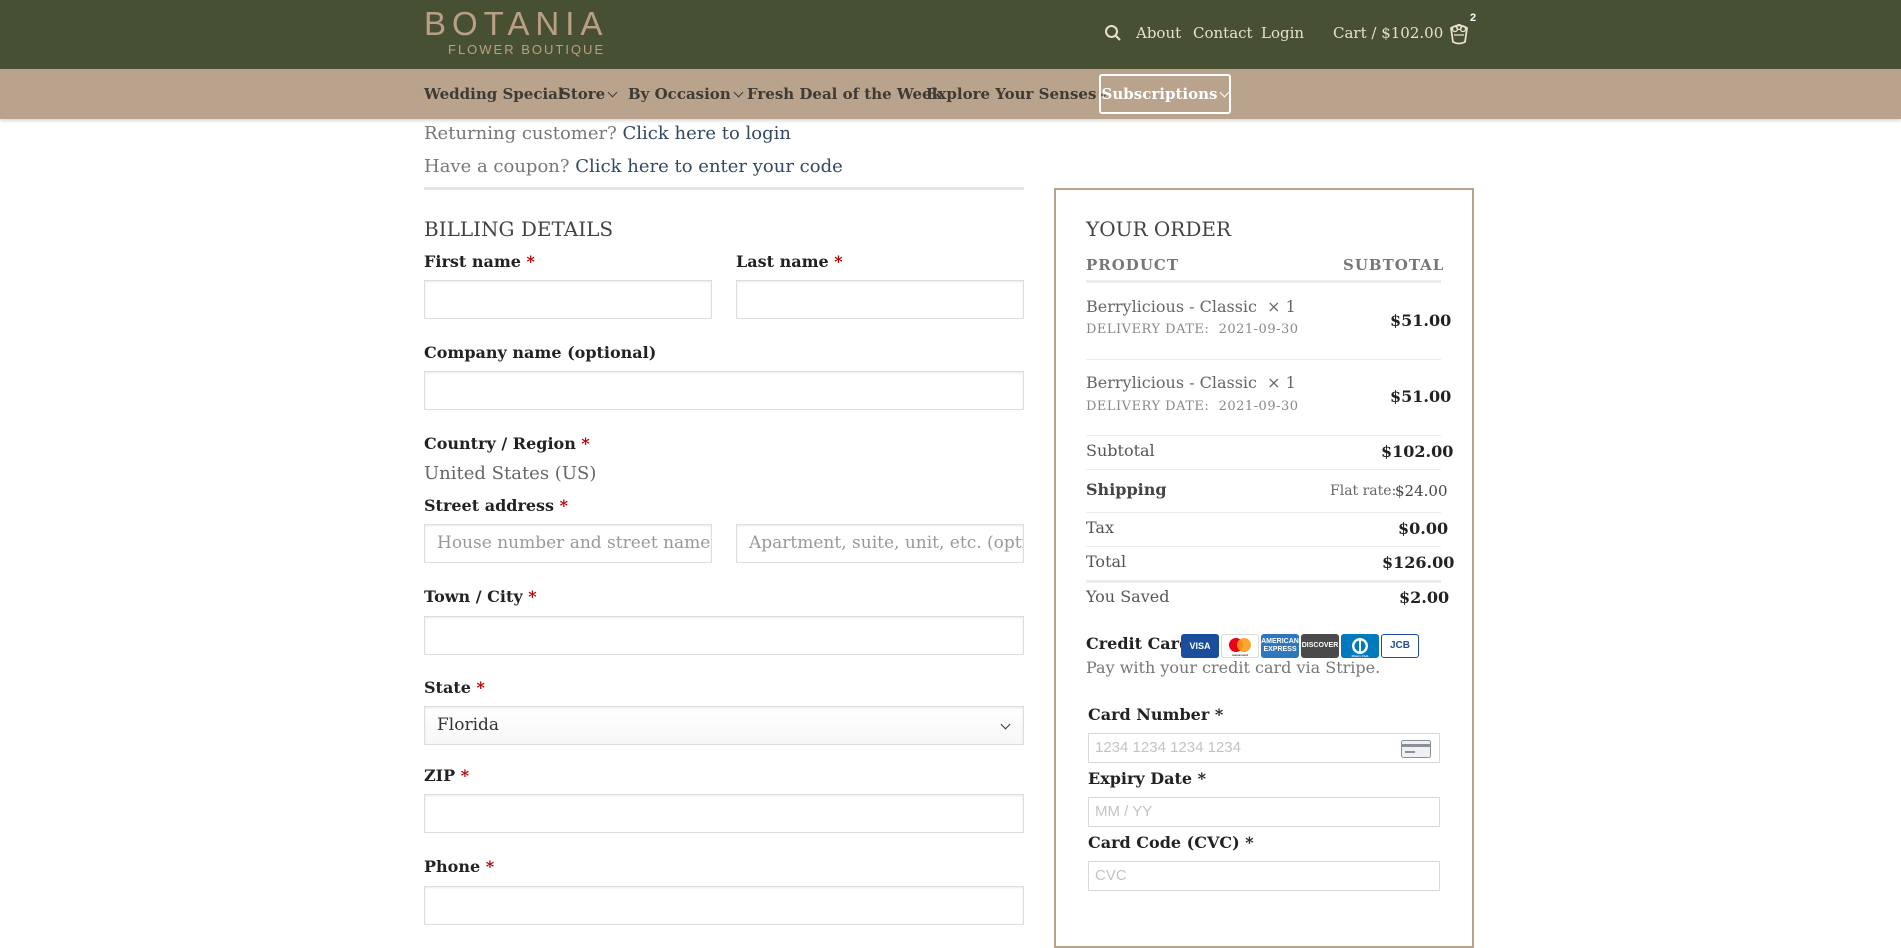  What do you see at coordinates (497, 166) in the screenshot?
I see `notice-text: Have a coupon?` at bounding box center [497, 166].